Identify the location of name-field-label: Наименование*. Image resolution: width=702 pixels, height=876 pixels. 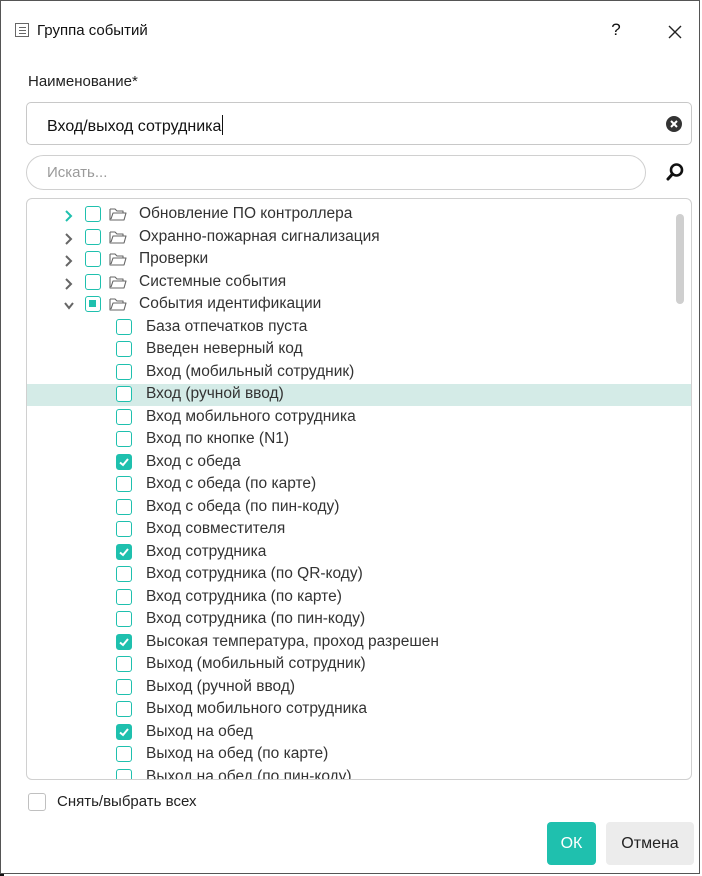
(83, 81).